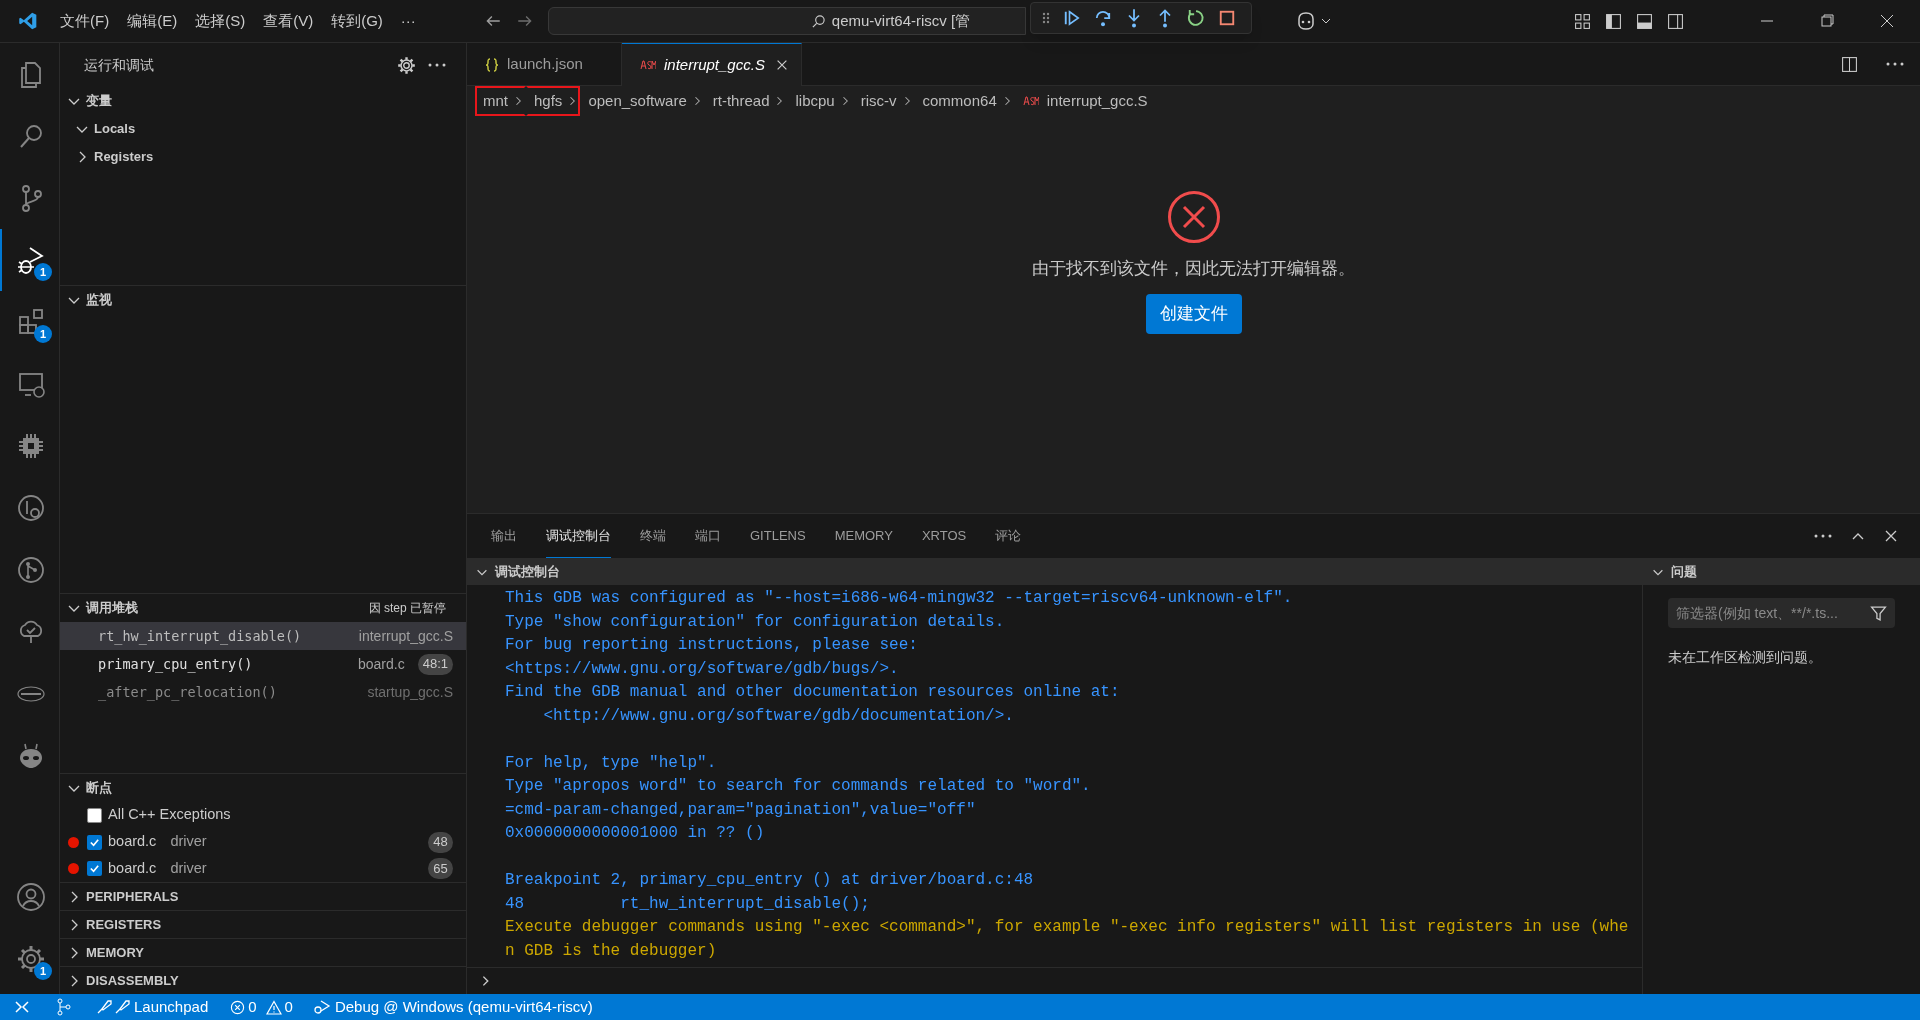 The height and width of the screenshot is (1020, 1920). I want to click on function-name: _after_pc_relocation(), so click(187, 692).